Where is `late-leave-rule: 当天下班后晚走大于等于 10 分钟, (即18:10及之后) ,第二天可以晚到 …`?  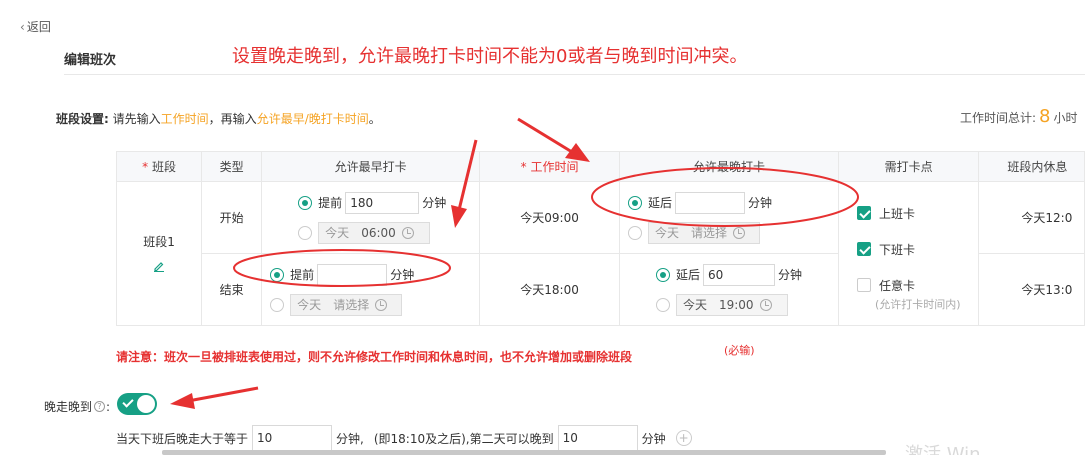
late-leave-rule: 当天下班后晚走大于等于 10 分钟, (即18:10及之后) ,第二天可以晚到 … is located at coordinates (404, 438).